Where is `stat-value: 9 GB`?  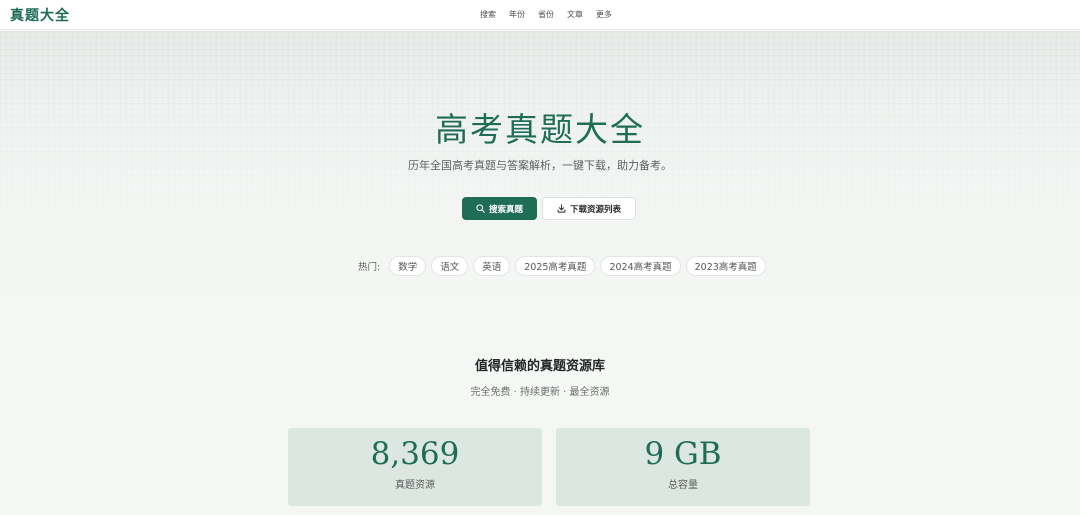 stat-value: 9 GB is located at coordinates (683, 454).